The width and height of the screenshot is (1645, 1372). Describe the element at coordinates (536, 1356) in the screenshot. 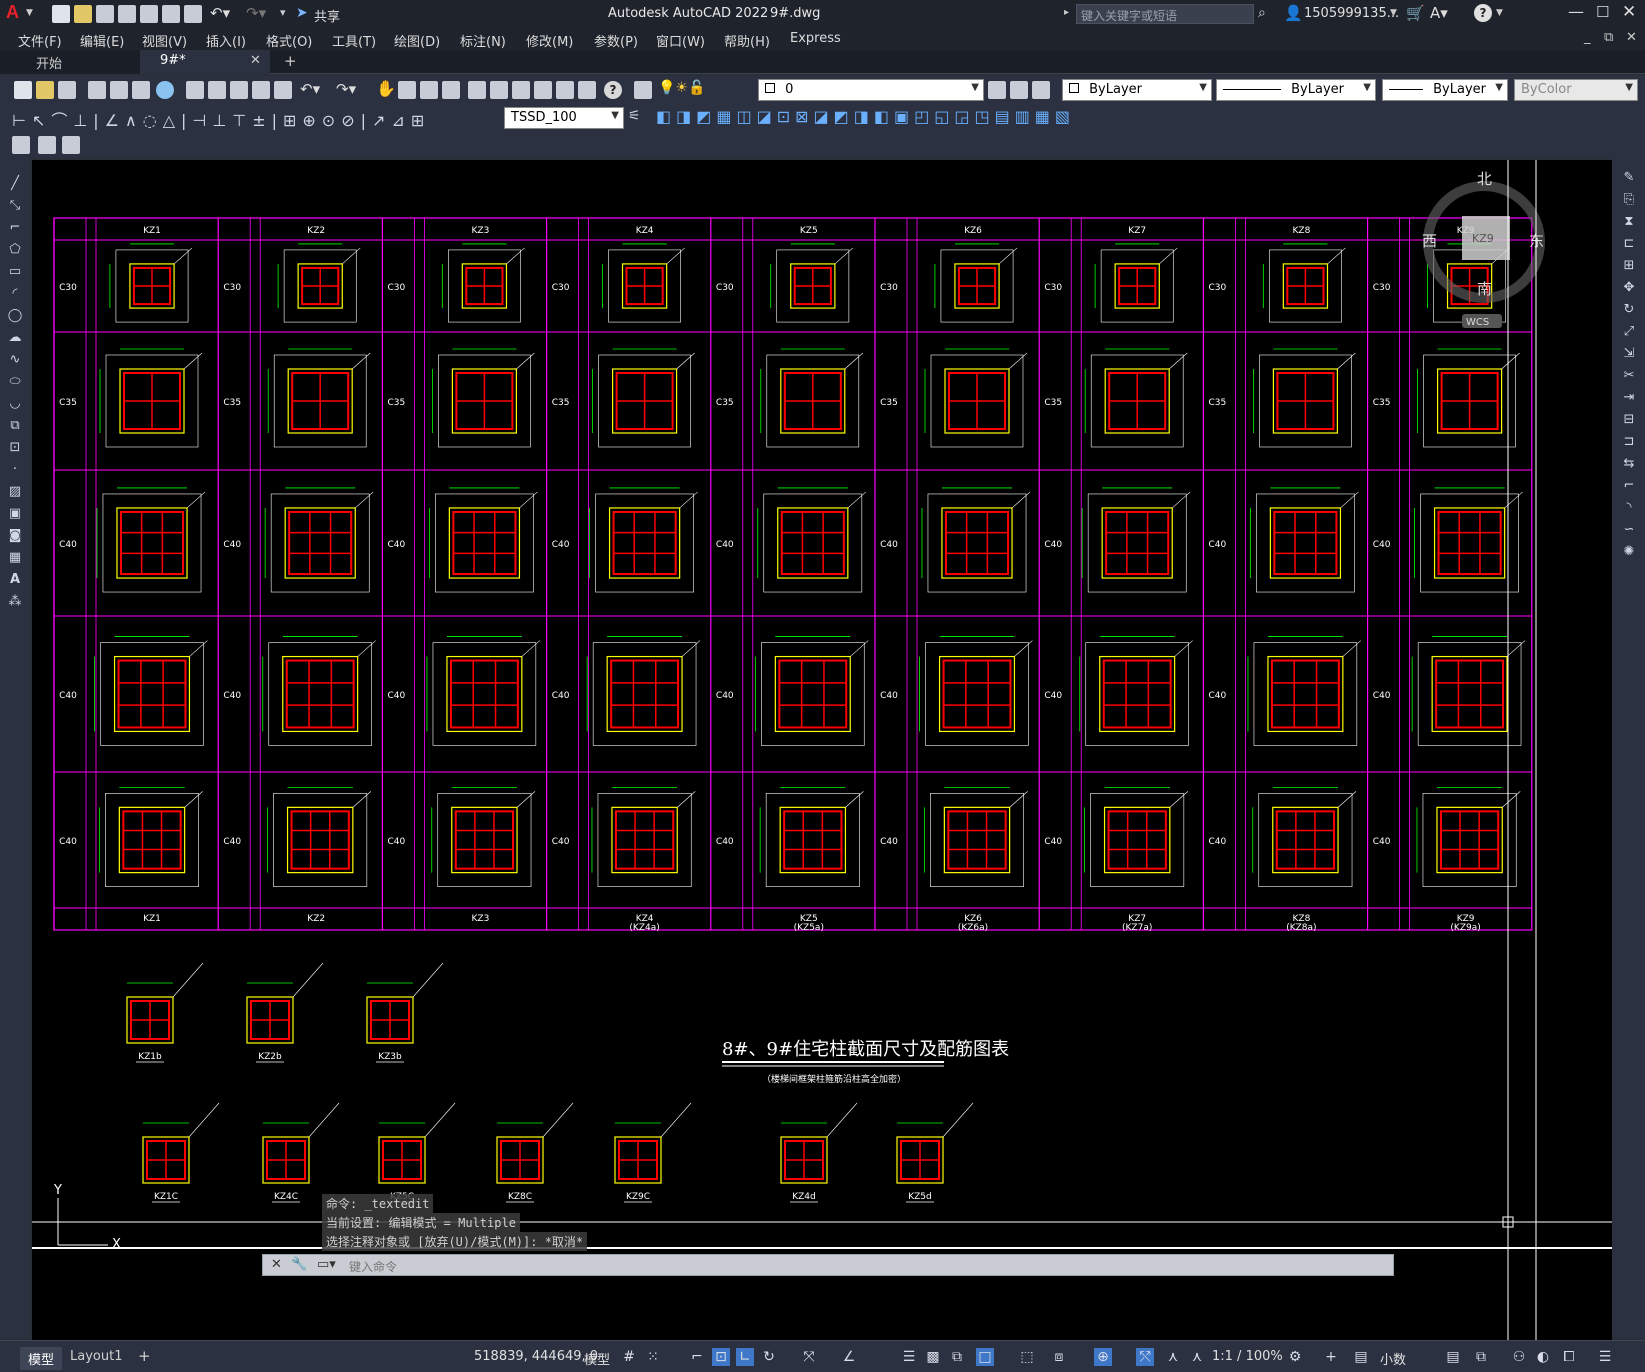

I see `coordinates-readout: 518839, 444649, 0` at that location.